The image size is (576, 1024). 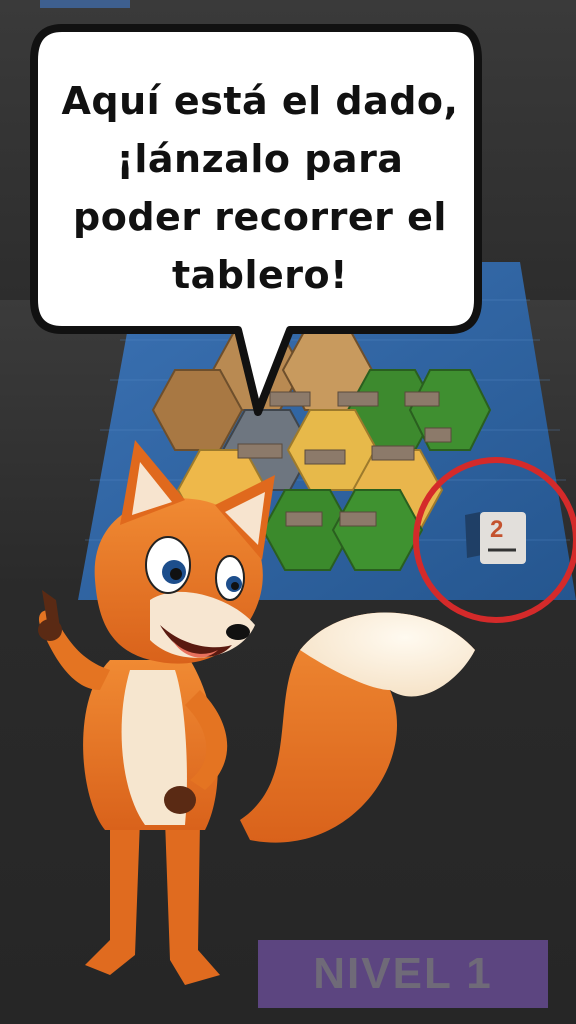 I want to click on level-badge: NIVEL 1, so click(x=403, y=974).